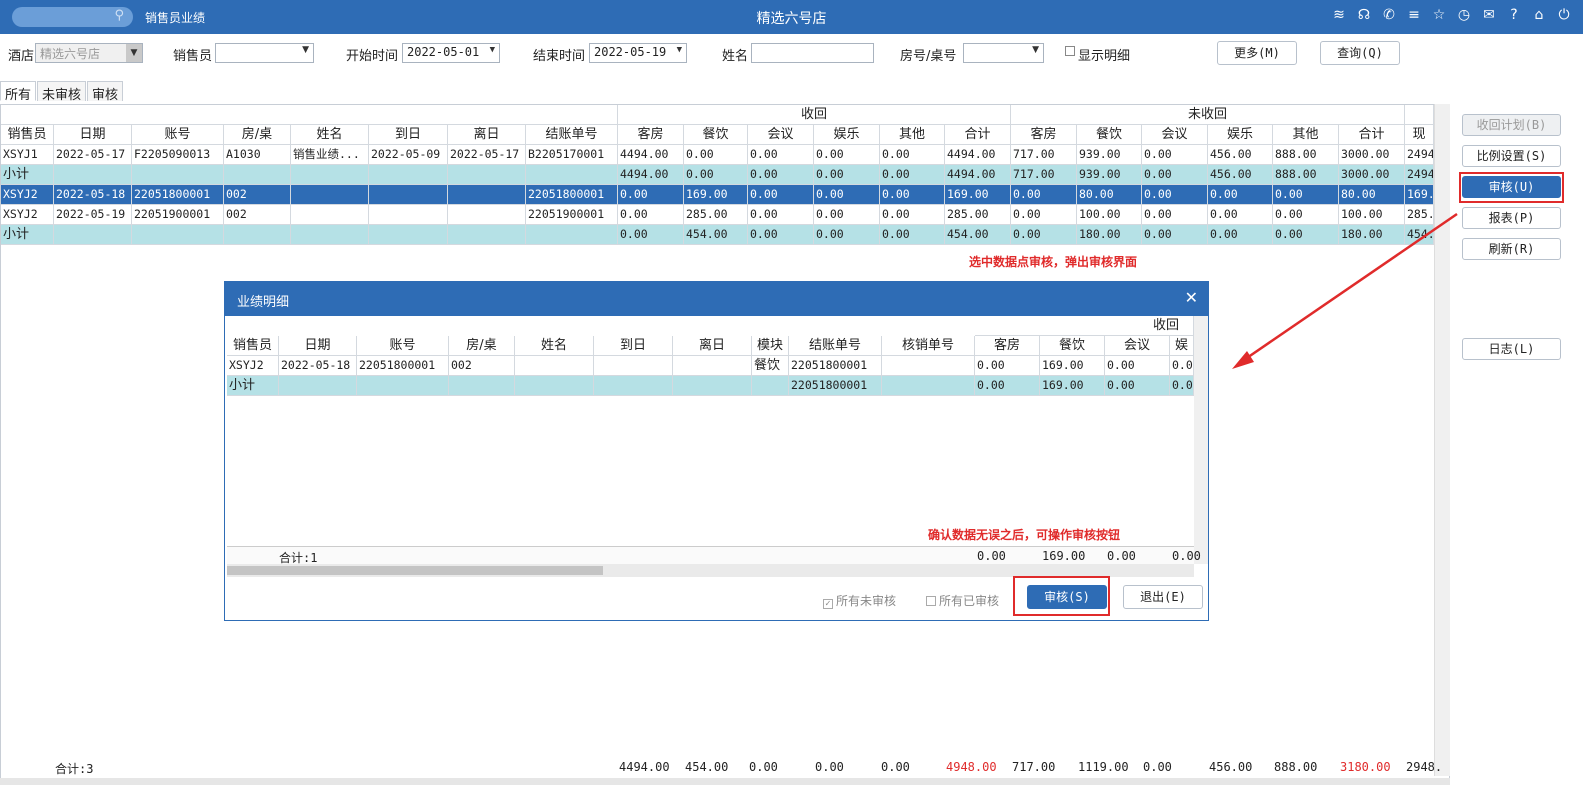  What do you see at coordinates (1182, 346) in the screenshot?
I see `dialog-column-header: 娱` at bounding box center [1182, 346].